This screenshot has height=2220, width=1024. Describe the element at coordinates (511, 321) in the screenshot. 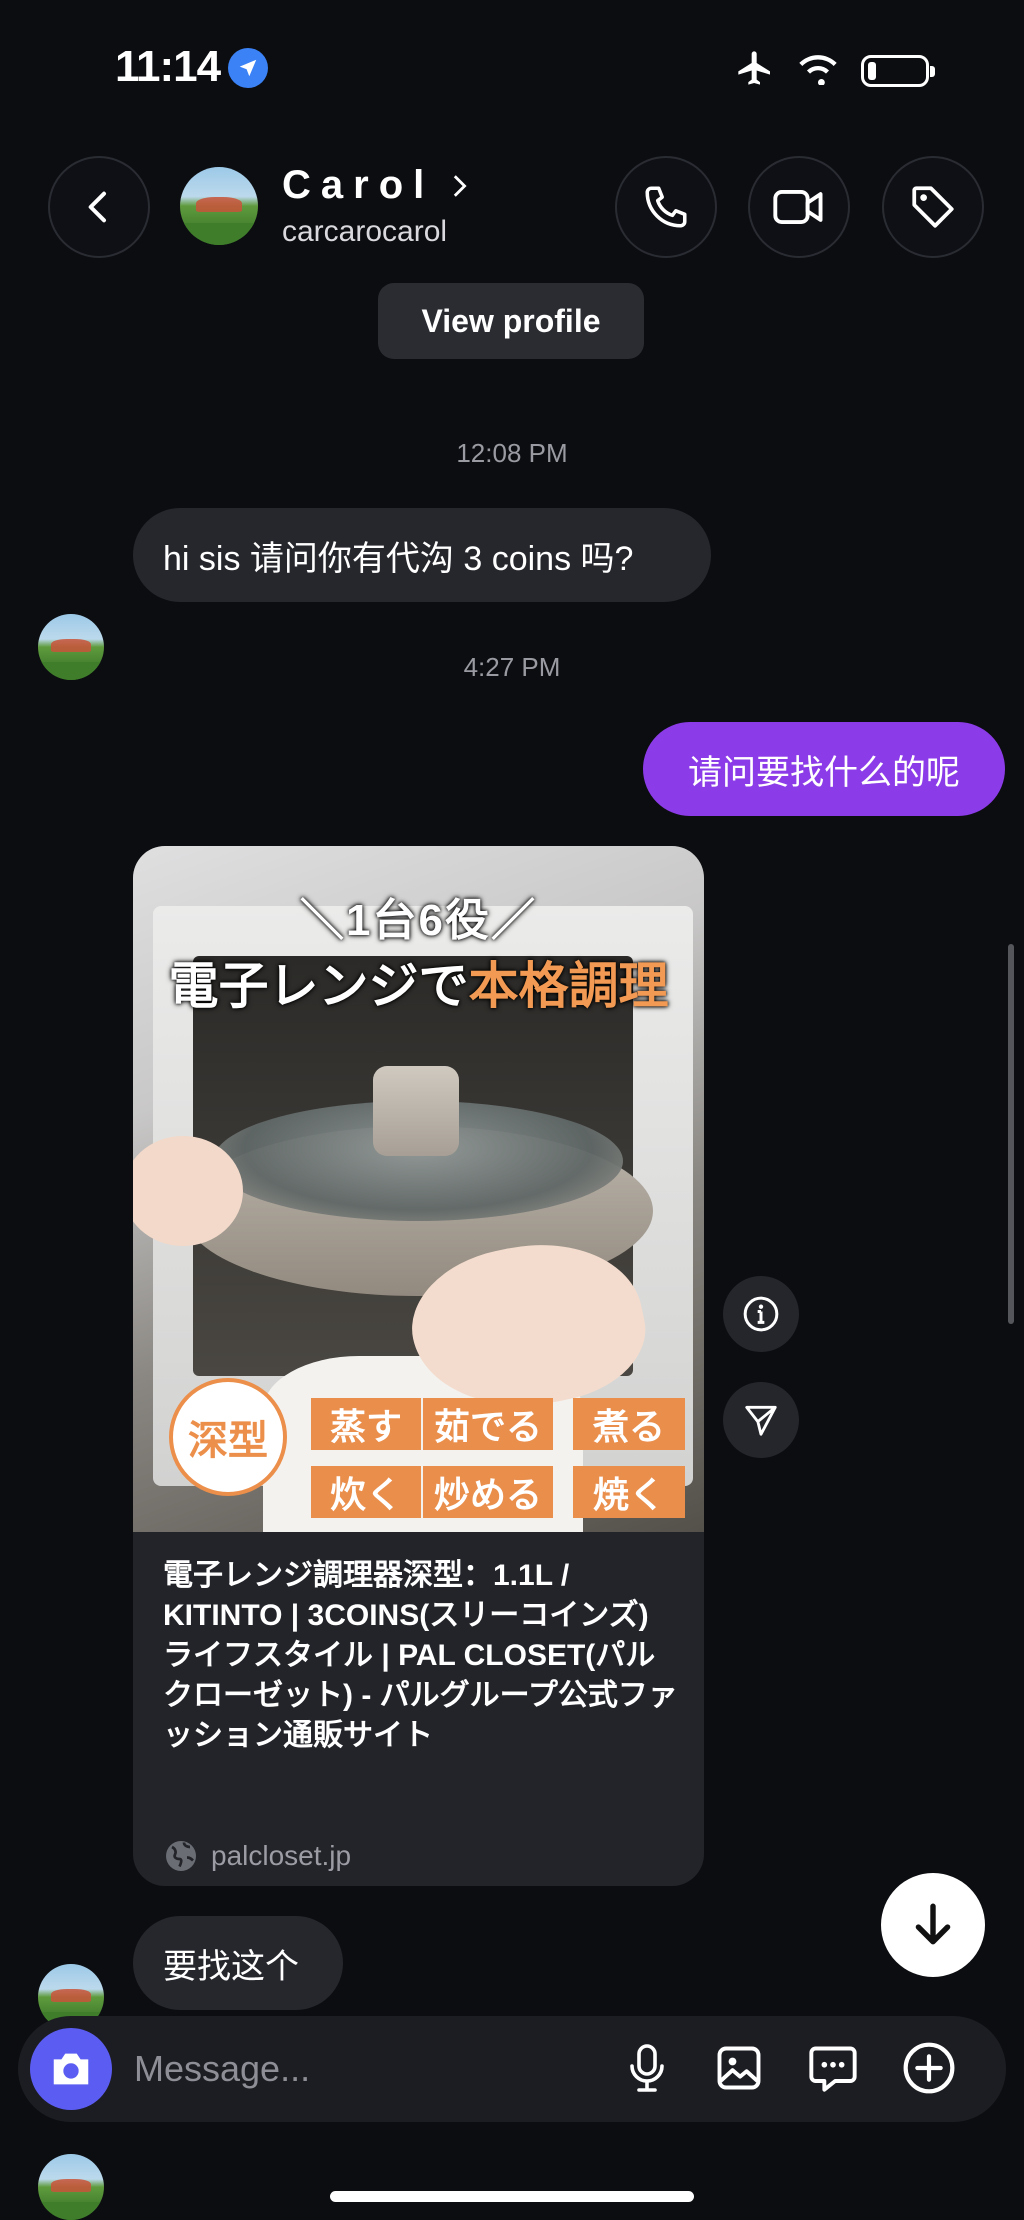

I see `view-profile-button: View profile` at that location.